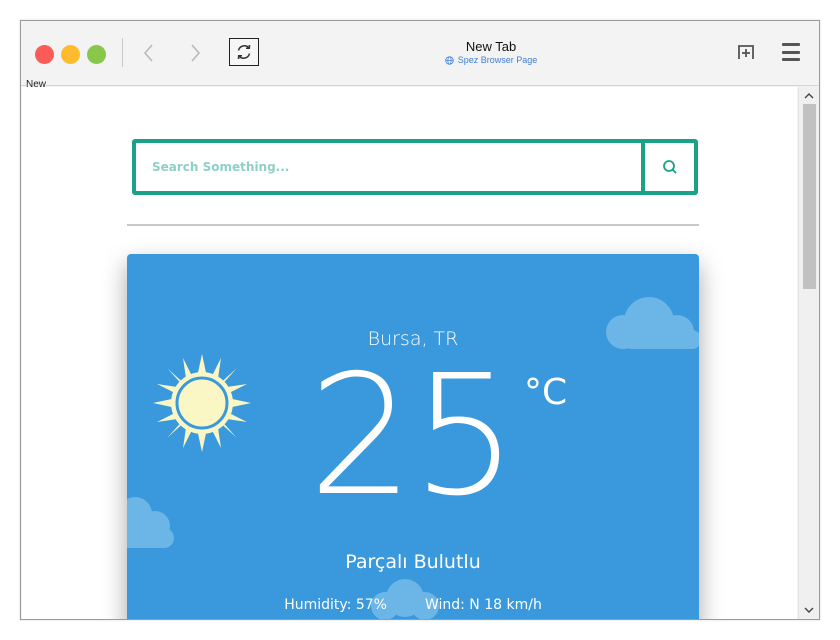 This screenshot has width=840, height=640. Describe the element at coordinates (150, 522) in the screenshot. I see `cloud-icon` at that location.